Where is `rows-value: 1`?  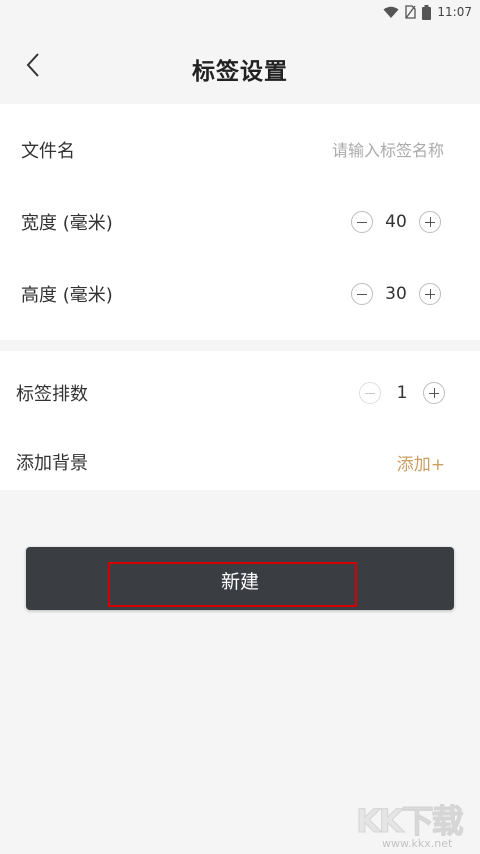
rows-value: 1 is located at coordinates (402, 393).